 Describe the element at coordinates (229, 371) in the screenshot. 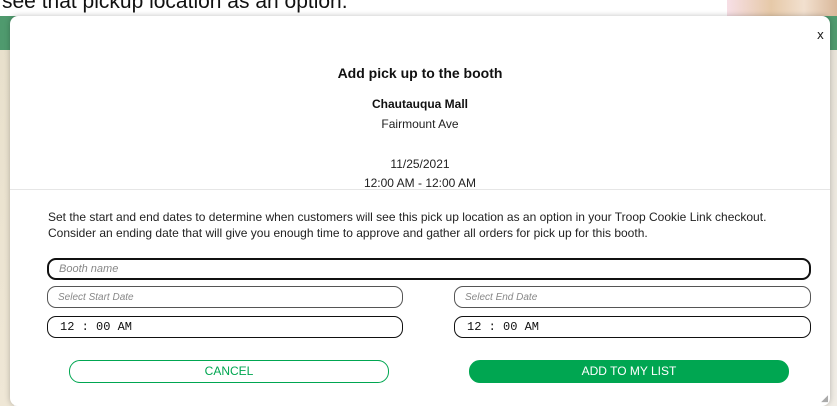

I see `cancel-button: CANCEL` at that location.